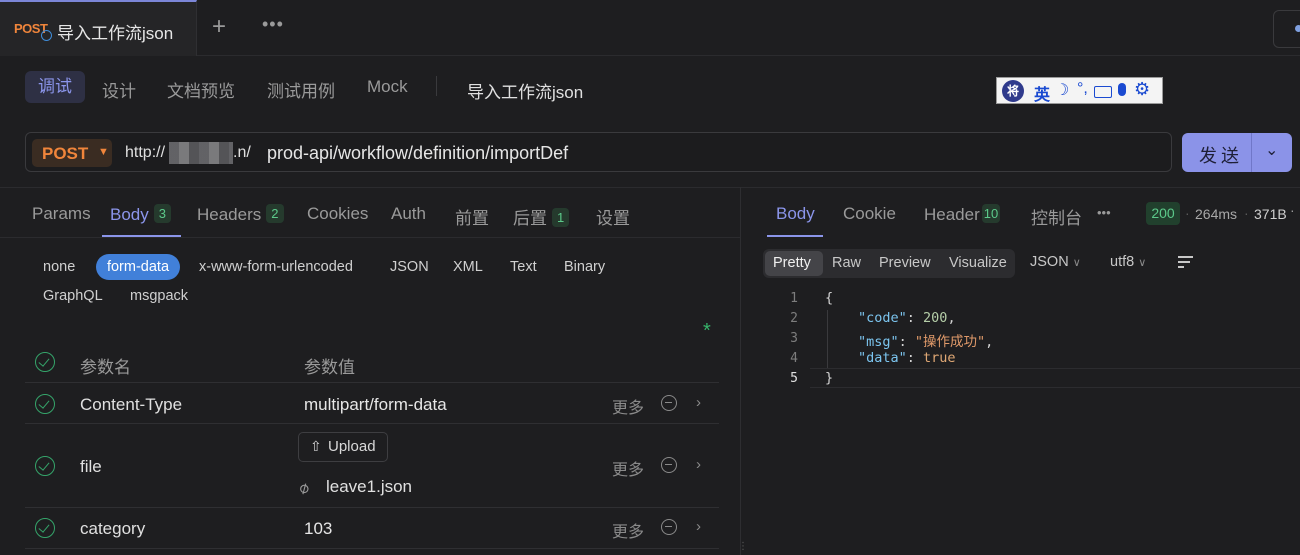 The image size is (1300, 555). Describe the element at coordinates (962, 214) in the screenshot. I see `response-tab-header: Header 10` at that location.